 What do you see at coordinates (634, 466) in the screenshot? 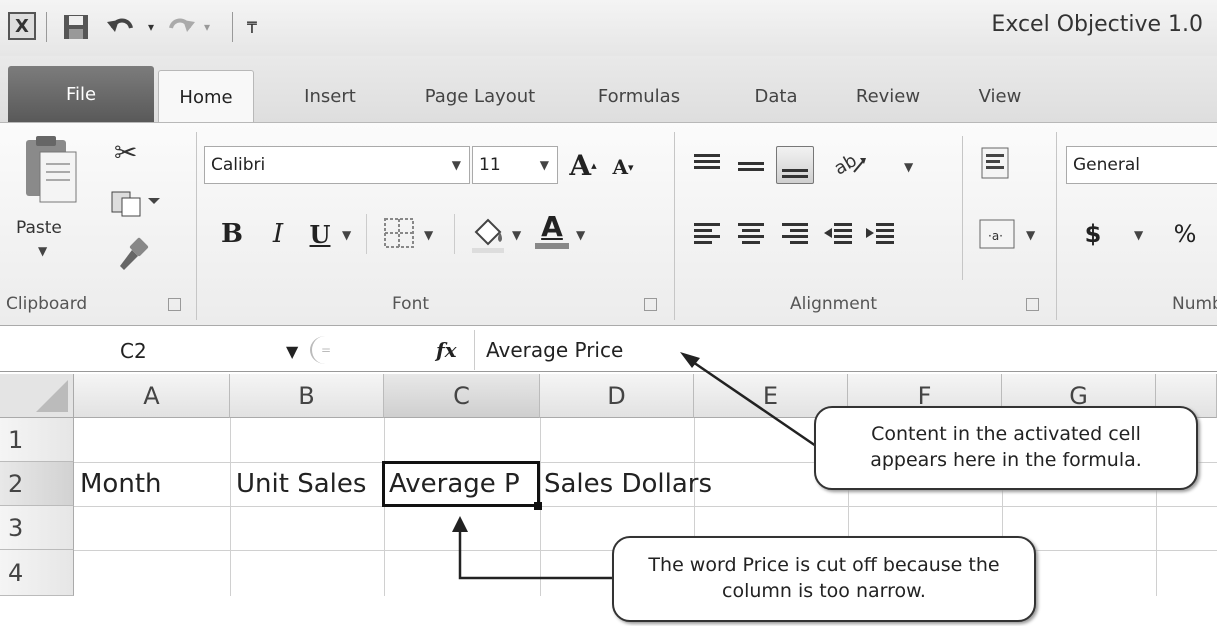
I see `callout-arrows` at bounding box center [634, 466].